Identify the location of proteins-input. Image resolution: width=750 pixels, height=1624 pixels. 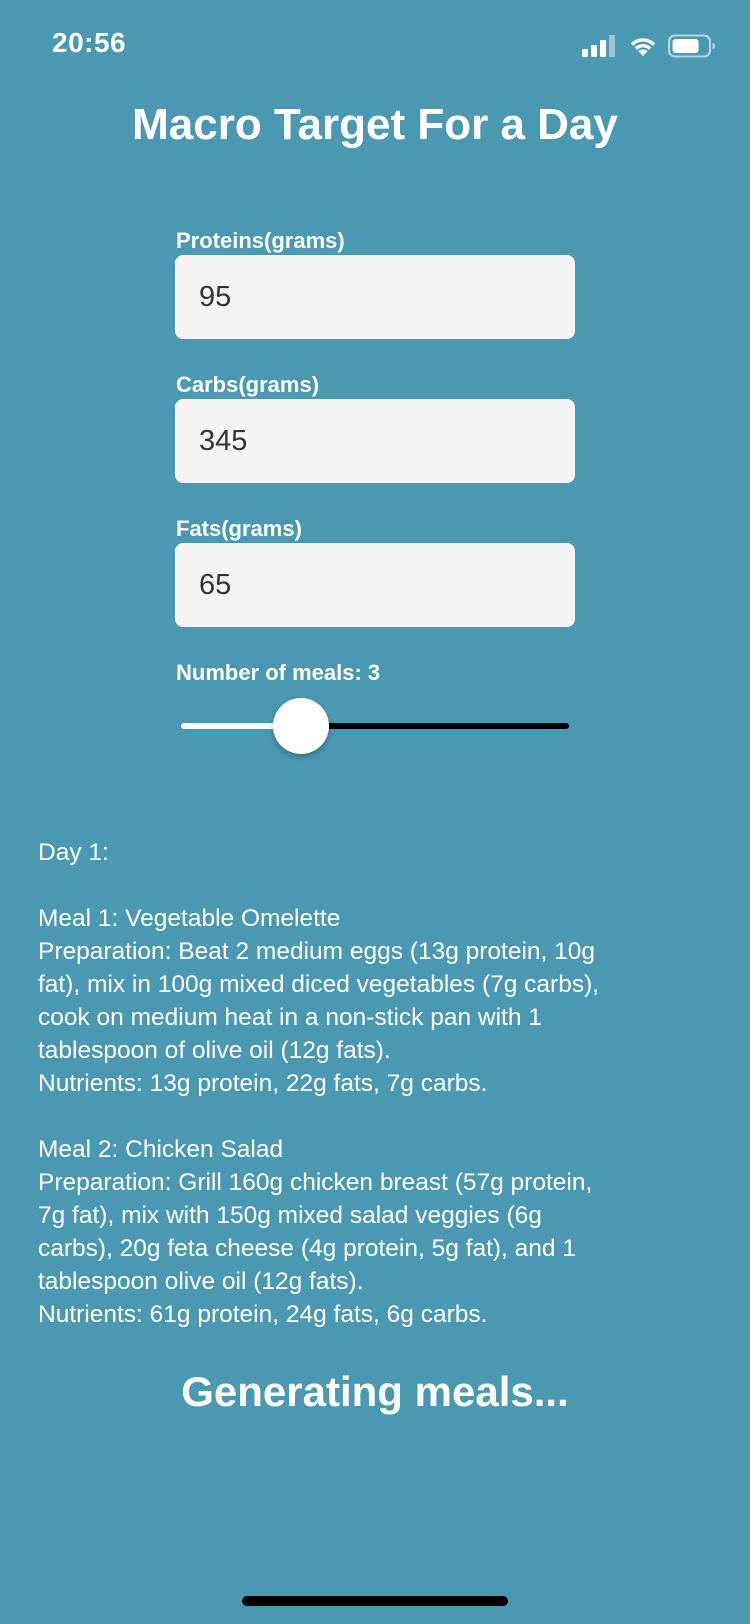
(375, 297).